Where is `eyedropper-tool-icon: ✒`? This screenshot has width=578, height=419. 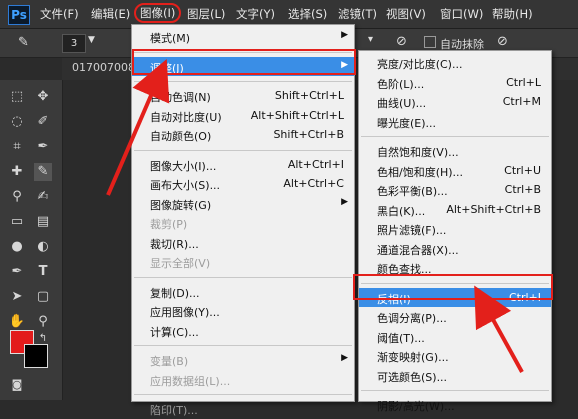
eyedropper-tool-icon: ✒ is located at coordinates (43, 147).